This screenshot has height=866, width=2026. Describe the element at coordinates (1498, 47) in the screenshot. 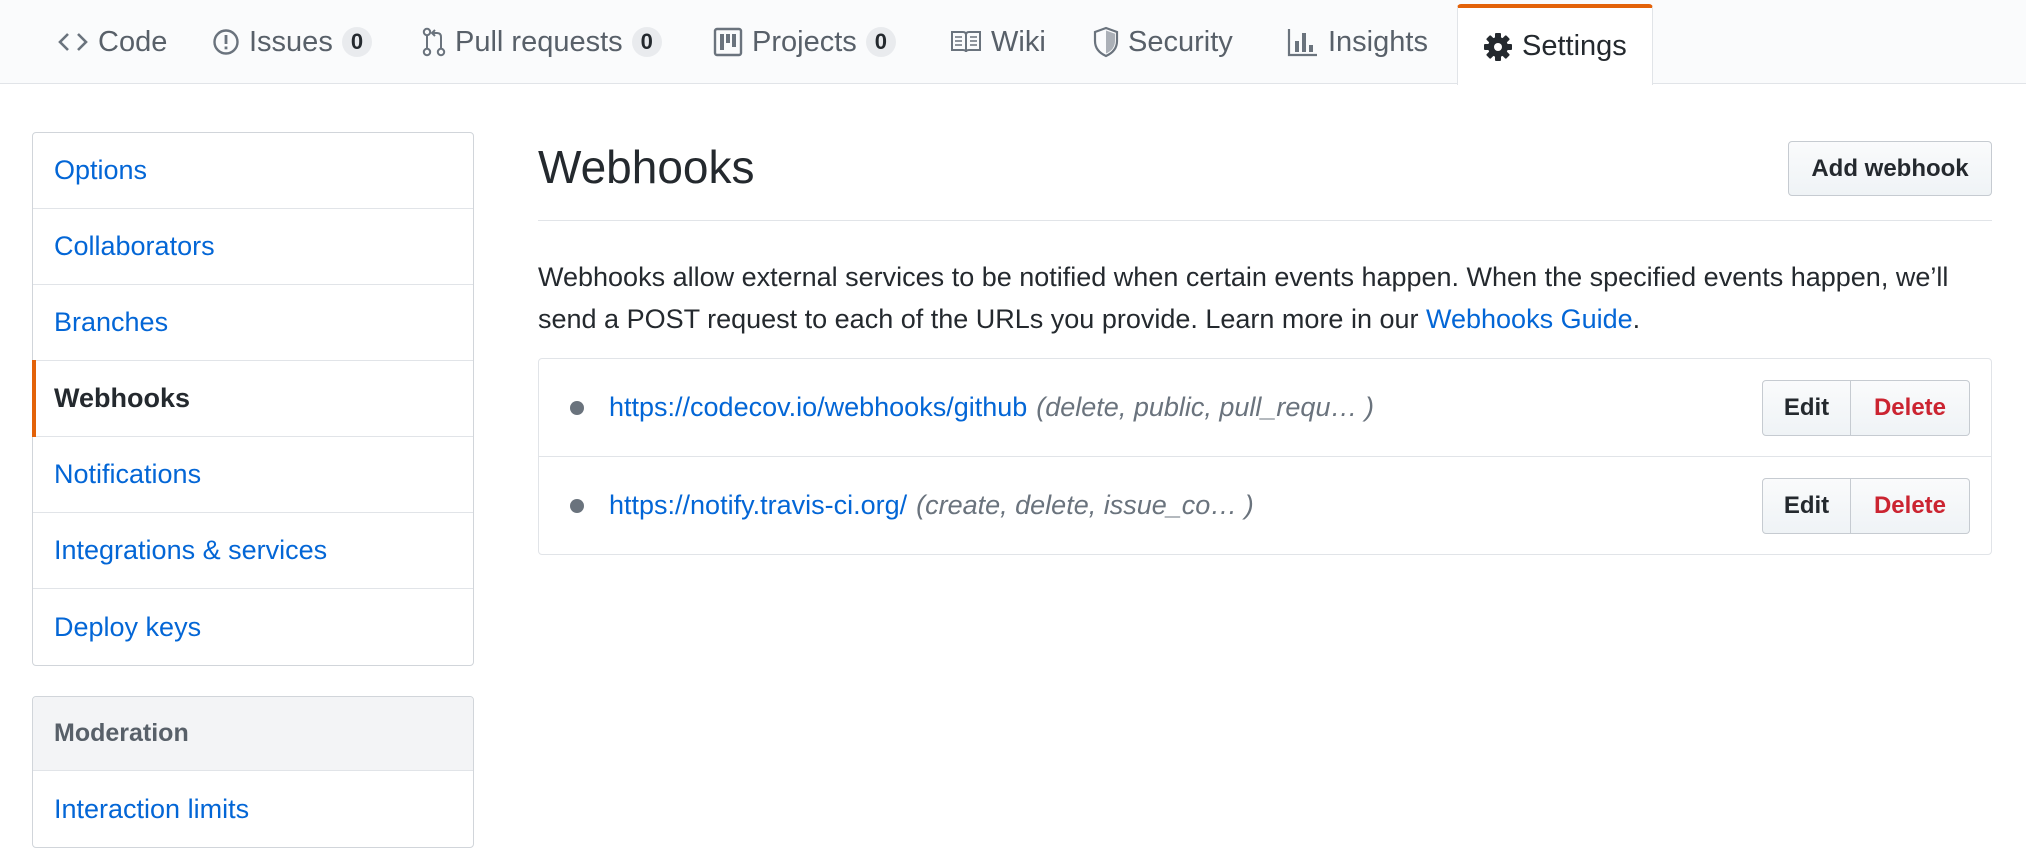

I see `gear-icon` at that location.